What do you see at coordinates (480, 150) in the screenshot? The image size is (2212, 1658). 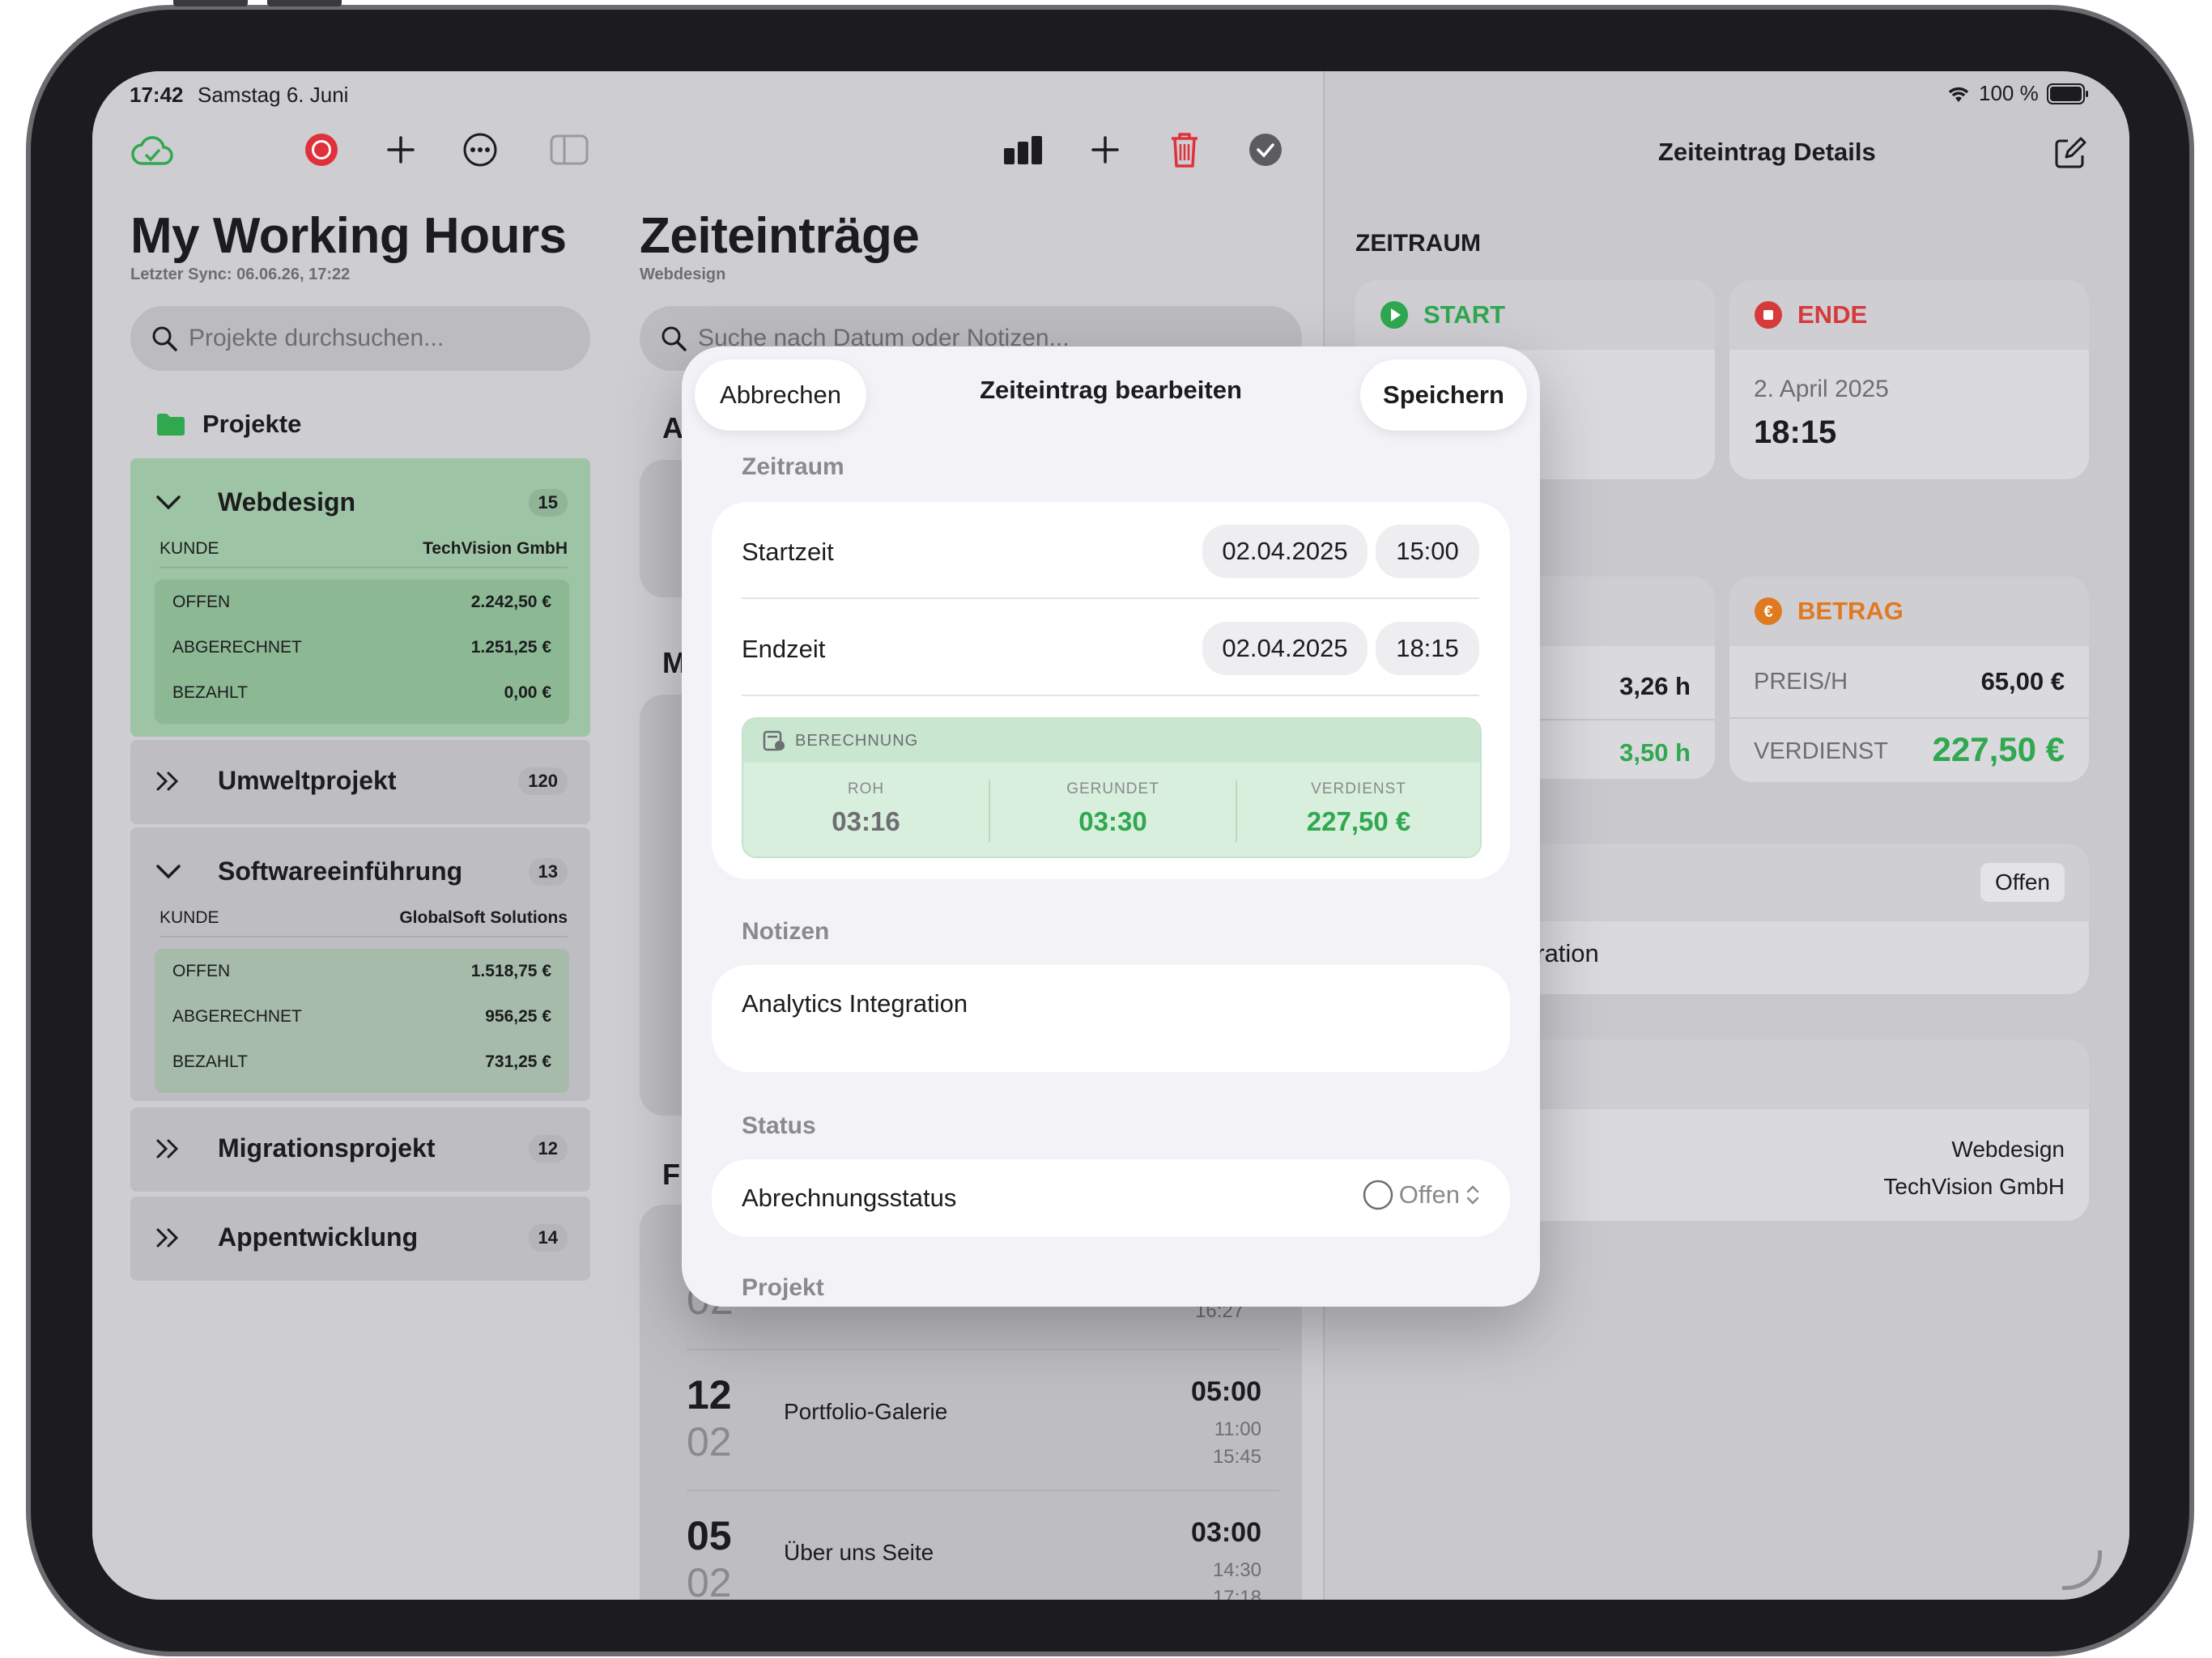 I see `more-options-icon` at bounding box center [480, 150].